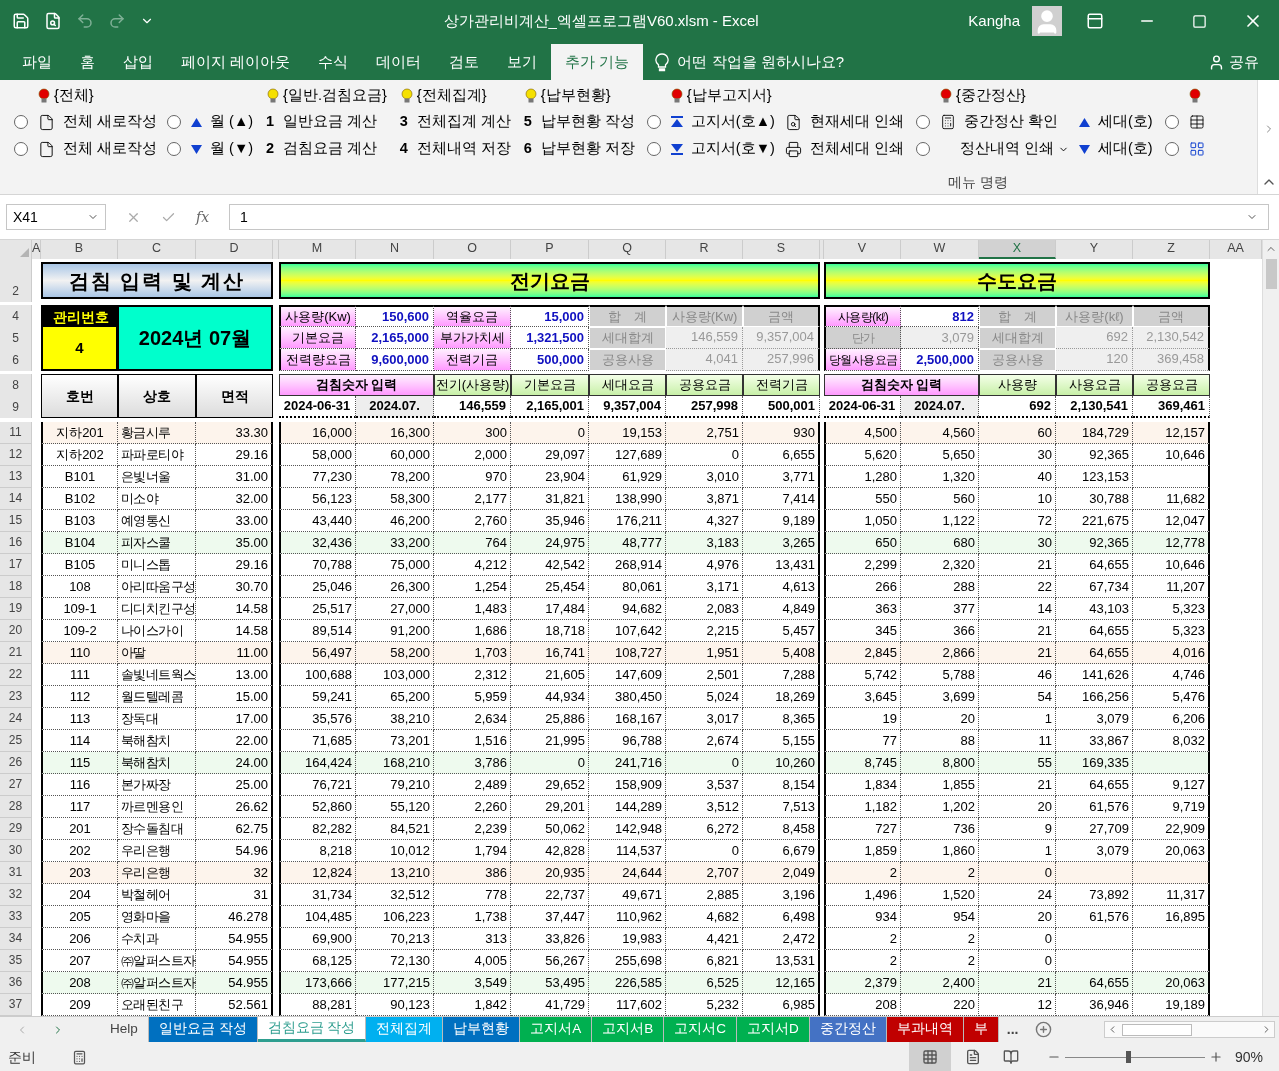 The height and width of the screenshot is (1071, 1279). What do you see at coordinates (16, 385) in the screenshot?
I see `row-header: 8` at bounding box center [16, 385].